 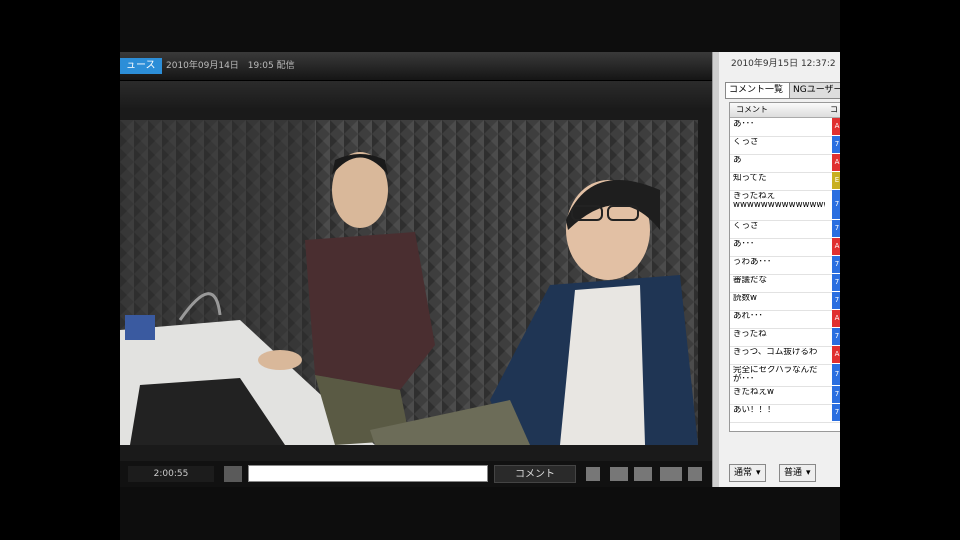 What do you see at coordinates (783, 64) in the screenshot?
I see `panel-date: 2010年9月15日 12:37:2` at bounding box center [783, 64].